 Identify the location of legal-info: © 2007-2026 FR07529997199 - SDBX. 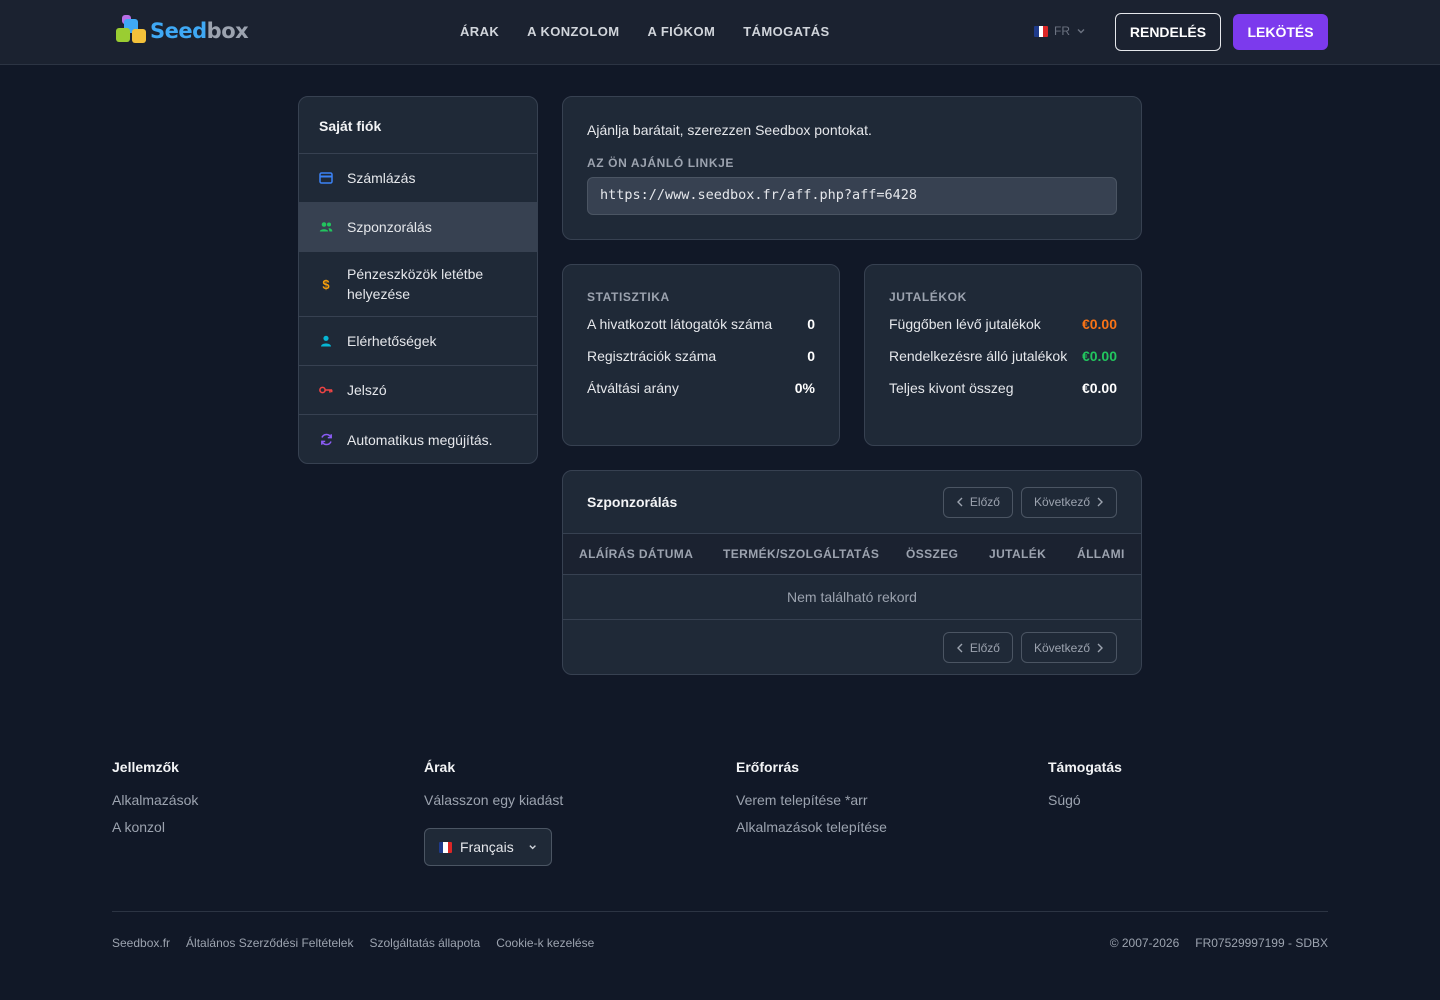
(1219, 943).